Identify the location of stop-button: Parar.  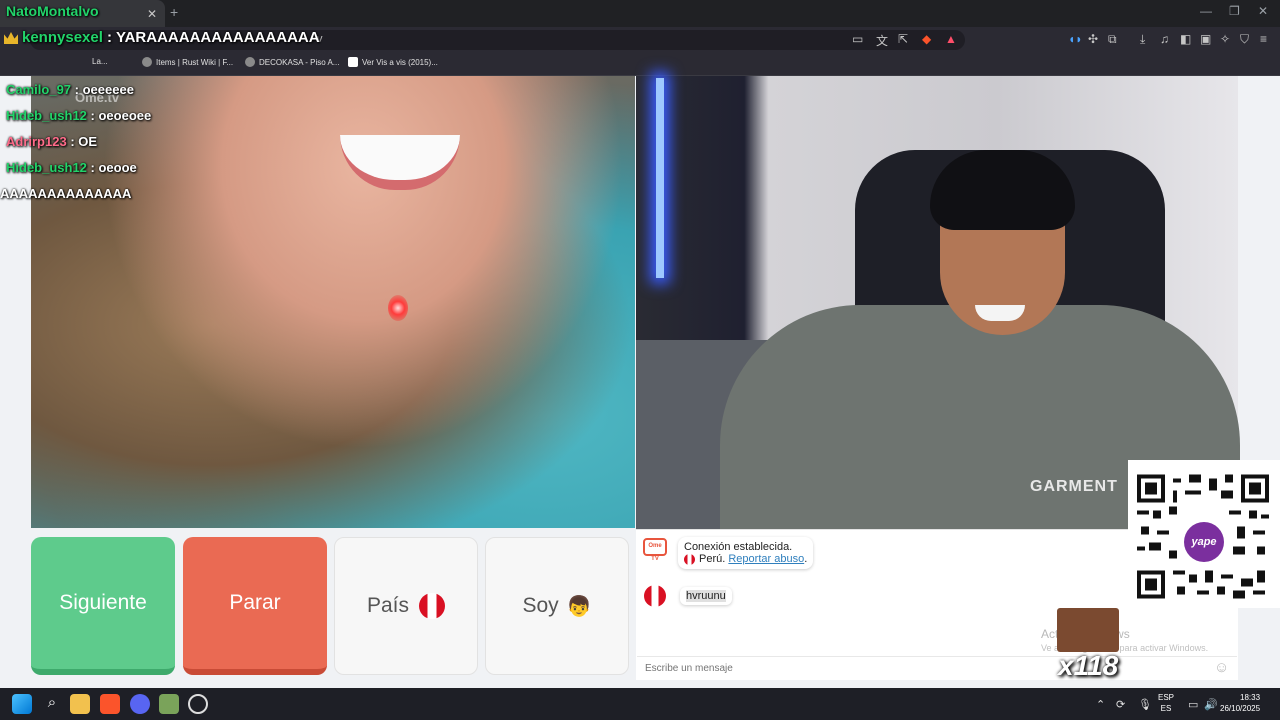
(255, 606).